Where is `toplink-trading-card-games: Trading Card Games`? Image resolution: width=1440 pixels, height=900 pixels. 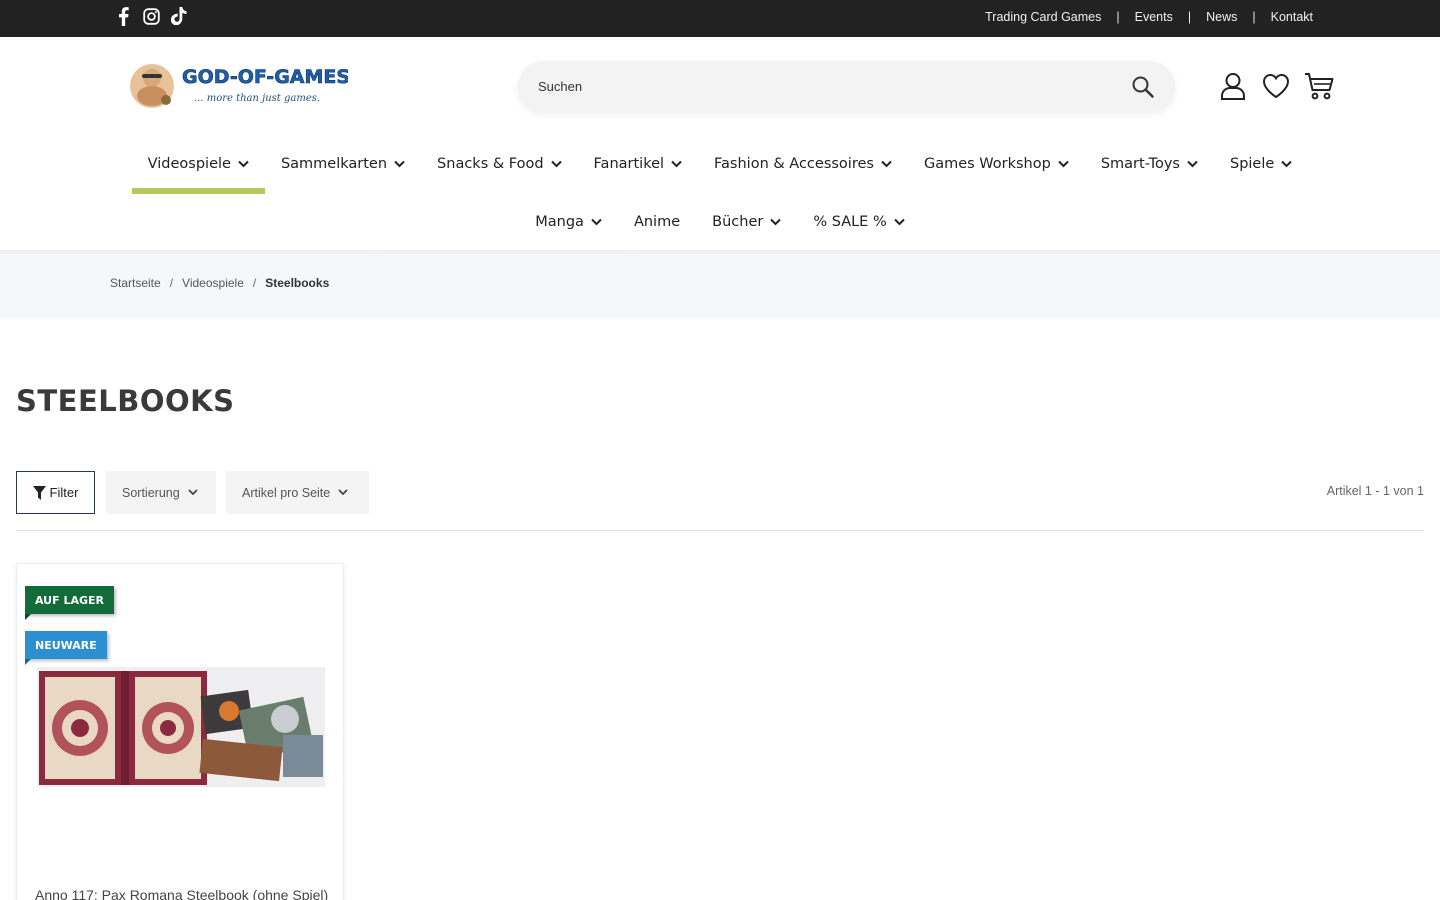 toplink-trading-card-games: Trading Card Games is located at coordinates (1043, 17).